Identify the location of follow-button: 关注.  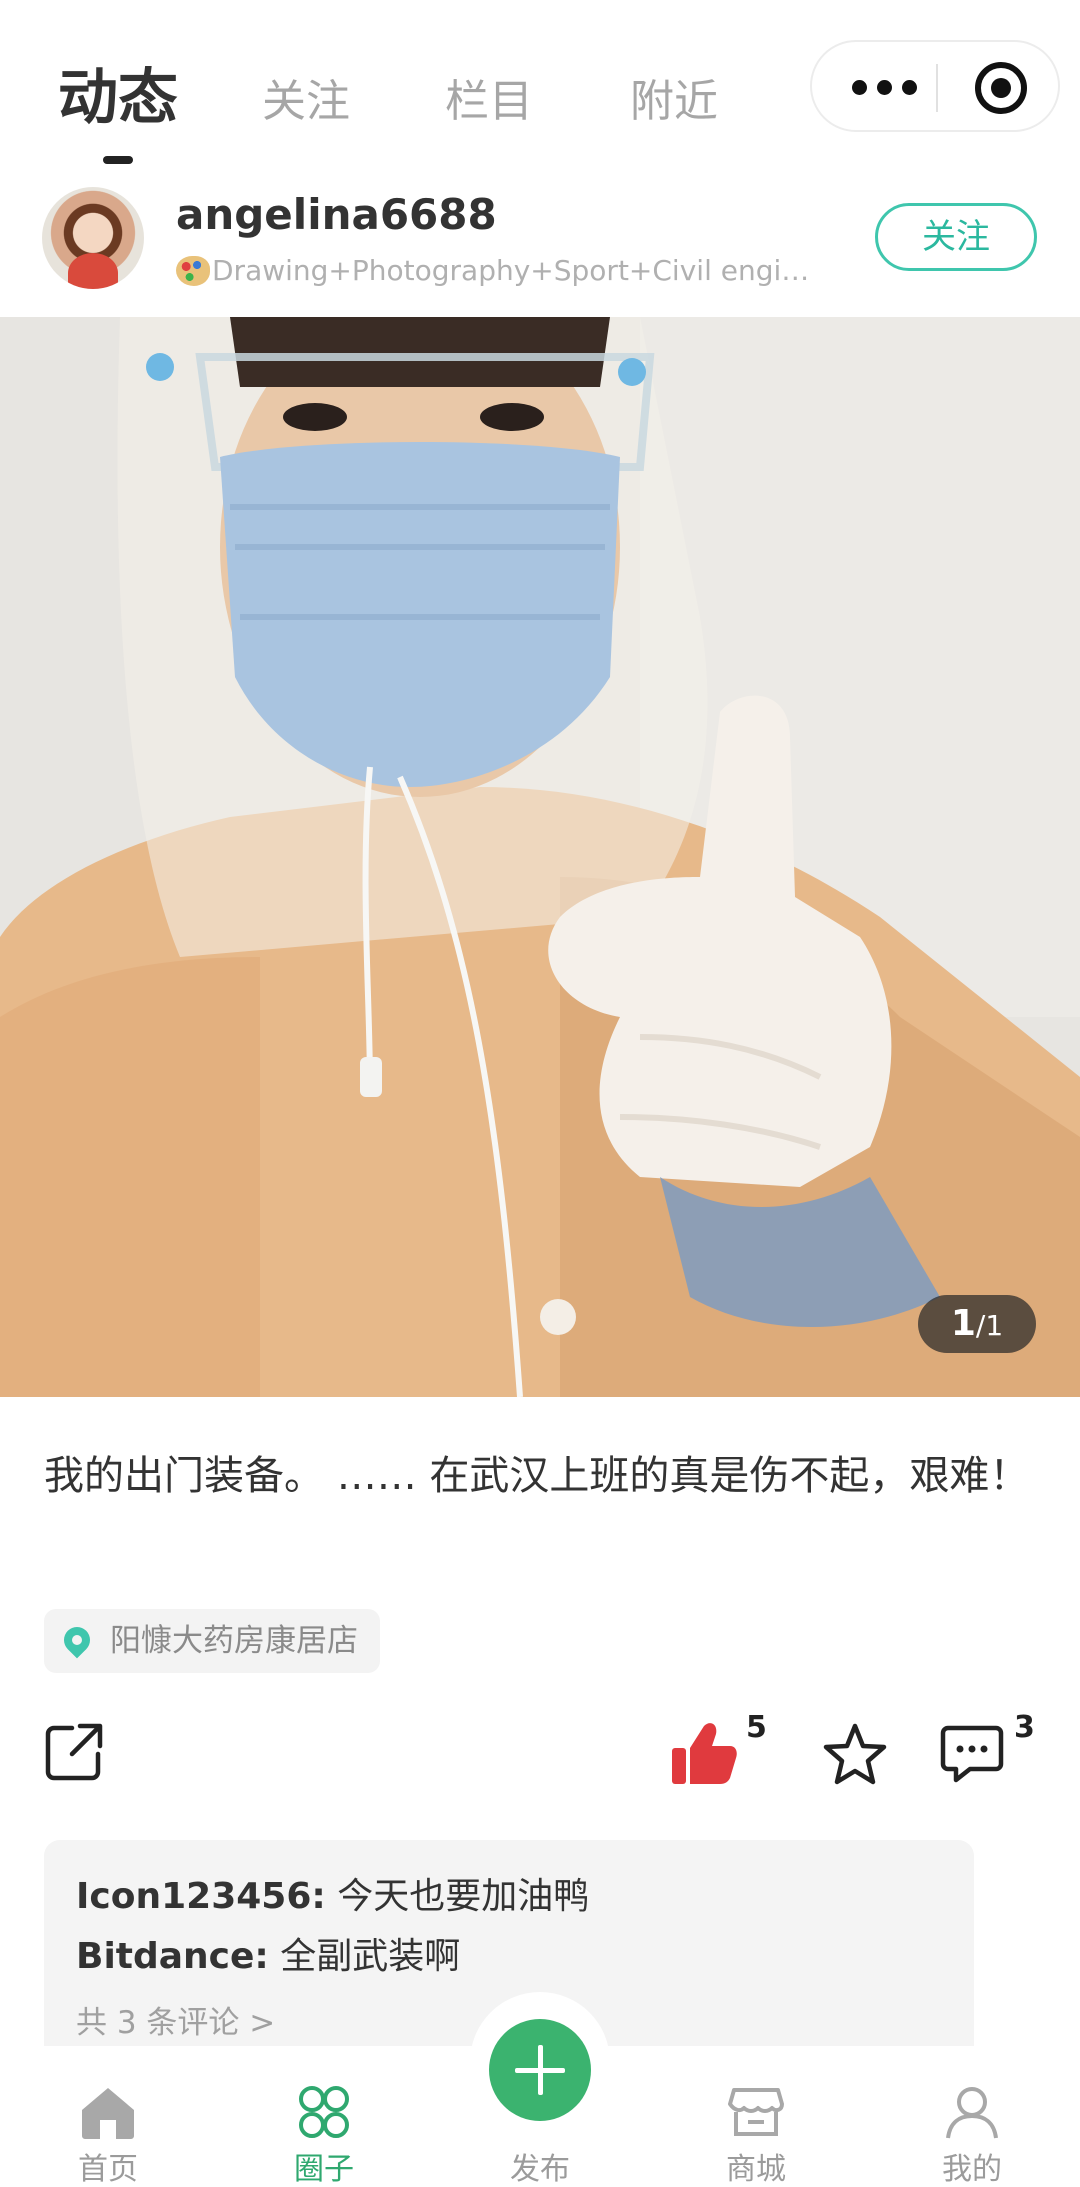
(956, 237).